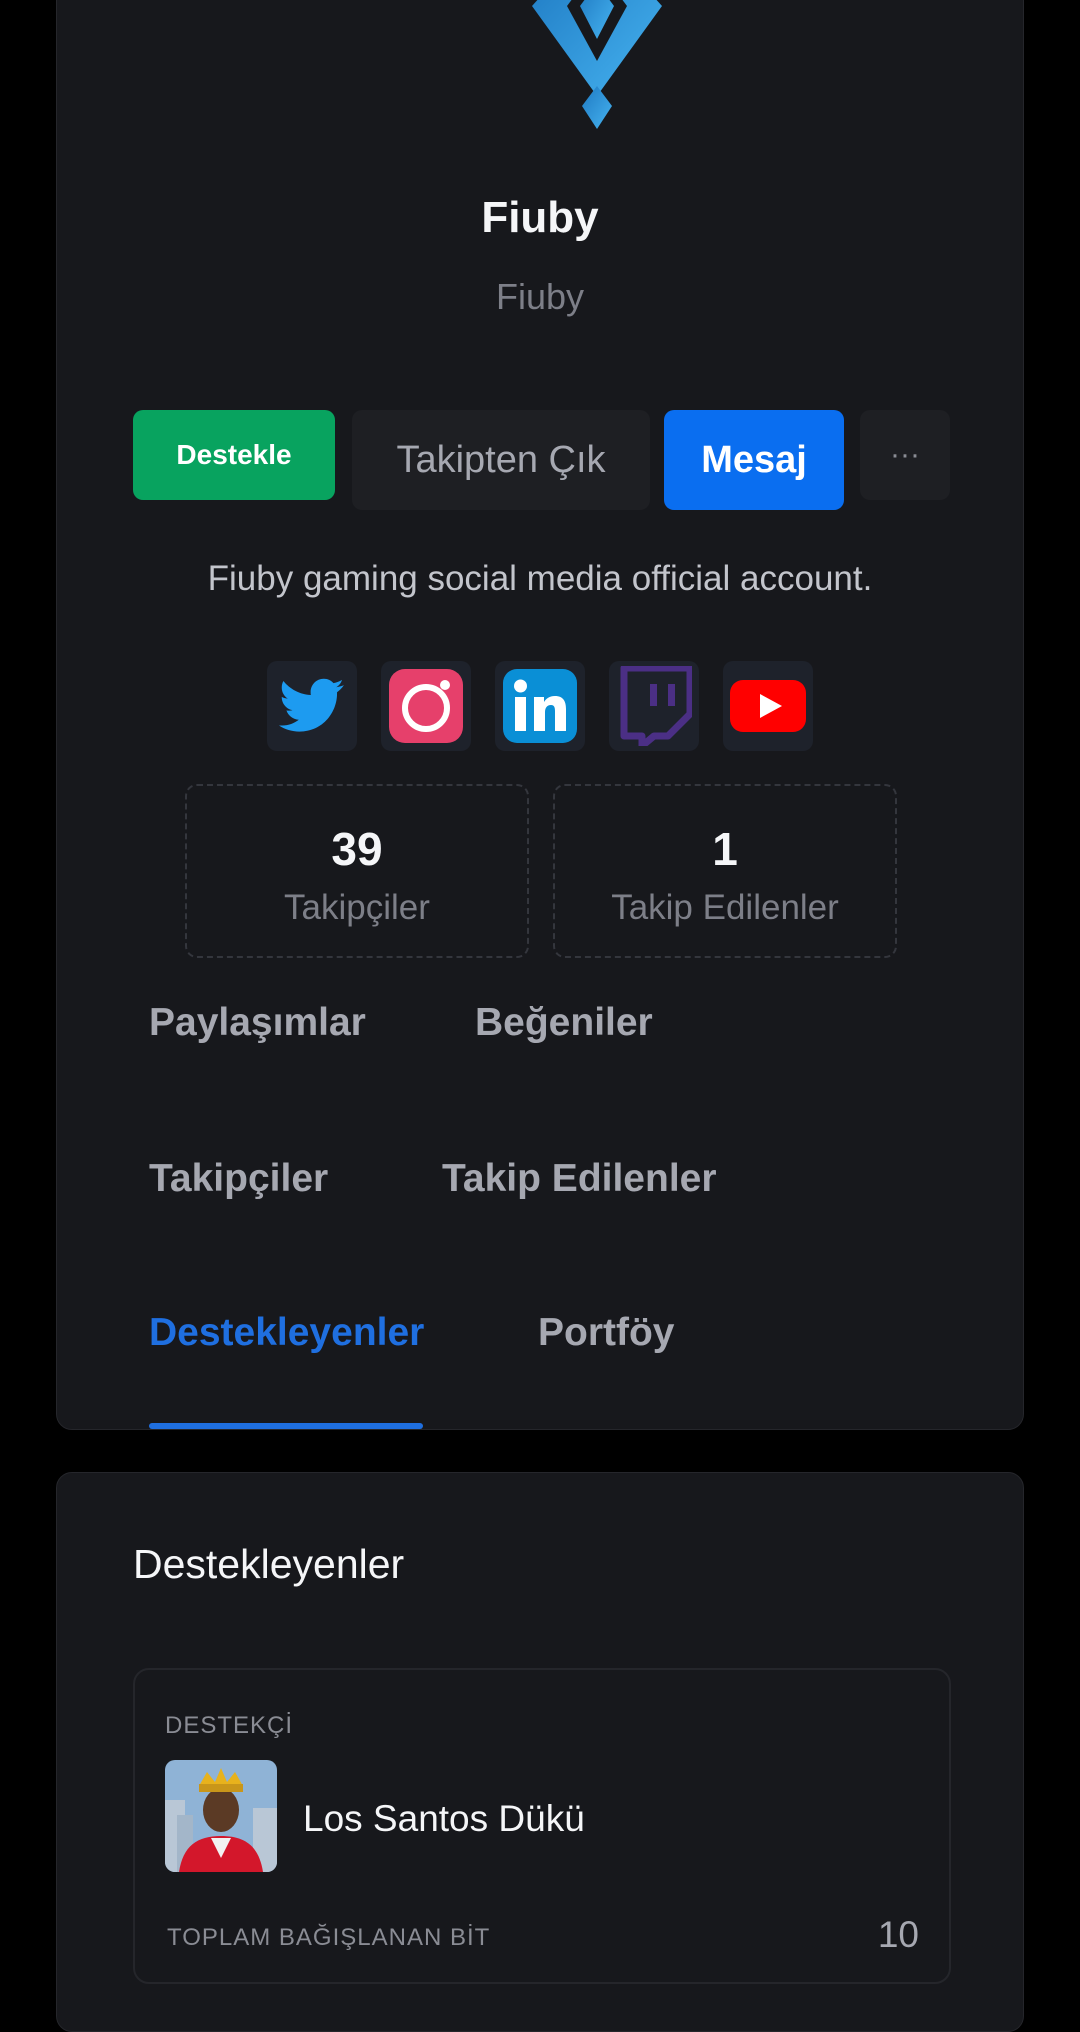 This screenshot has height=2032, width=1080. What do you see at coordinates (564, 1023) in the screenshot?
I see `tab-likes: Beğeniler` at bounding box center [564, 1023].